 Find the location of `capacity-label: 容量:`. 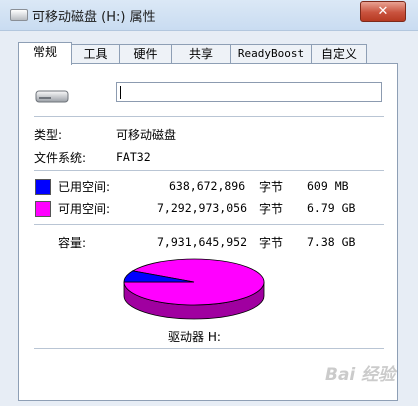

capacity-label: 容量: is located at coordinates (72, 243).